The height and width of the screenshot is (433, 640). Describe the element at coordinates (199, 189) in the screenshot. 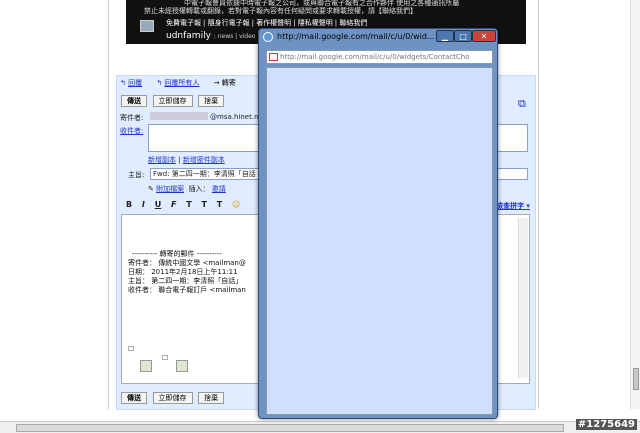

I see `insert-label: 插入：` at that location.